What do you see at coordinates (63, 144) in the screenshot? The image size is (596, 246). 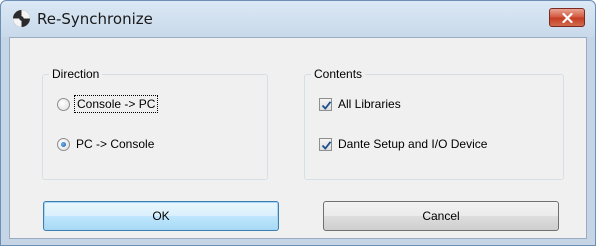 I see `radio-button-checked` at bounding box center [63, 144].